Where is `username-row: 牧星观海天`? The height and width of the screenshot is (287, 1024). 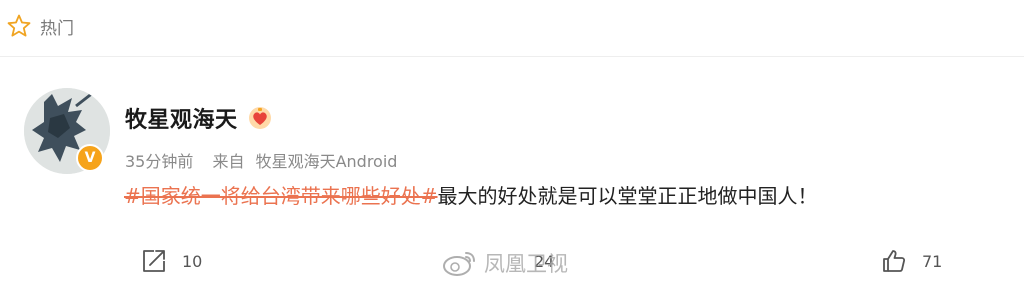
username-row: 牧星观海天 is located at coordinates (198, 118).